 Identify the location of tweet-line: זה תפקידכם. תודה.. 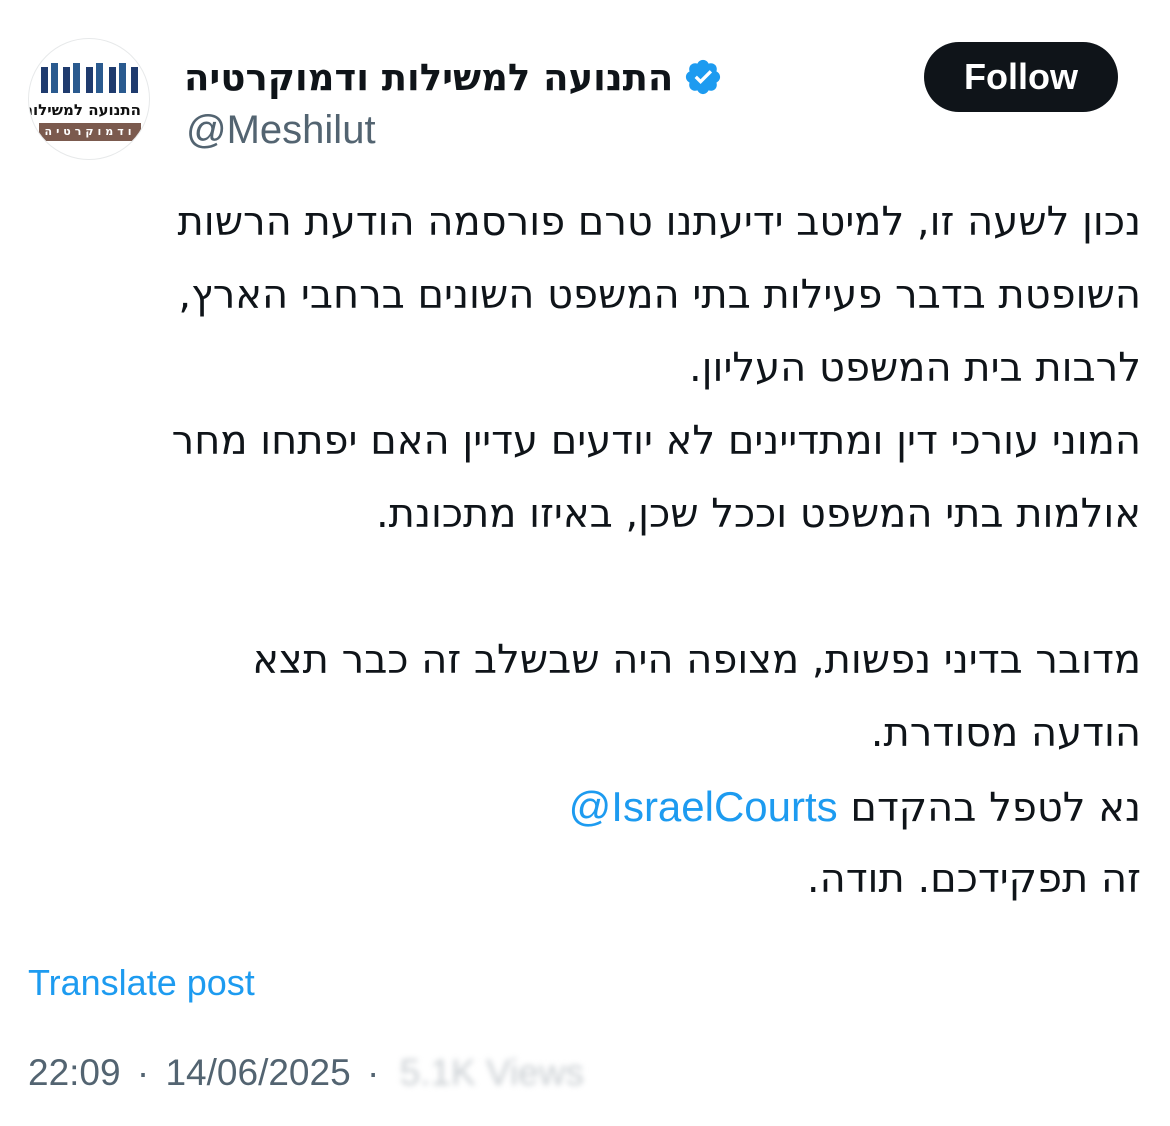
(973, 879).